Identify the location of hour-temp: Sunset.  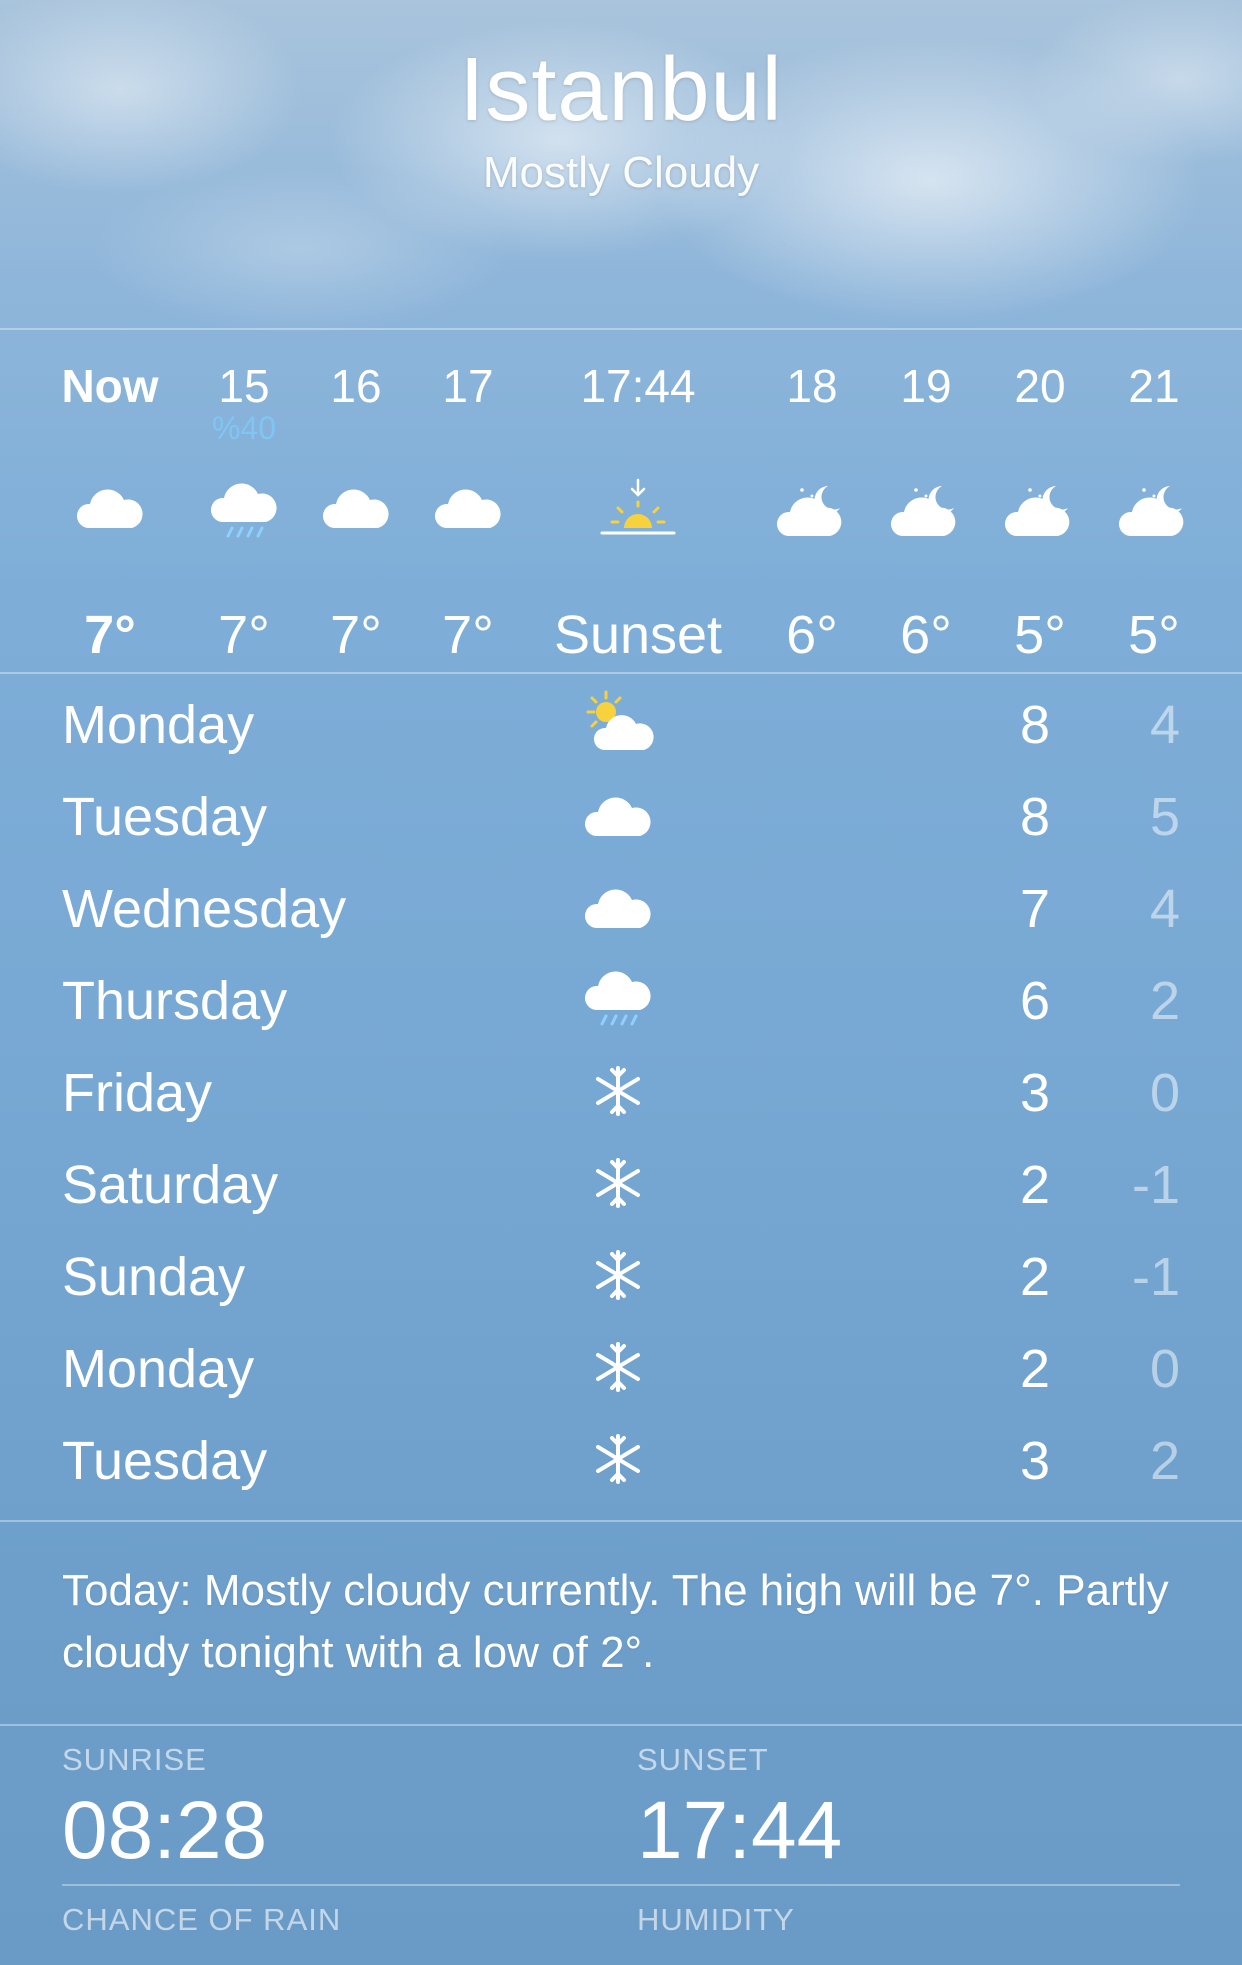
(638, 635).